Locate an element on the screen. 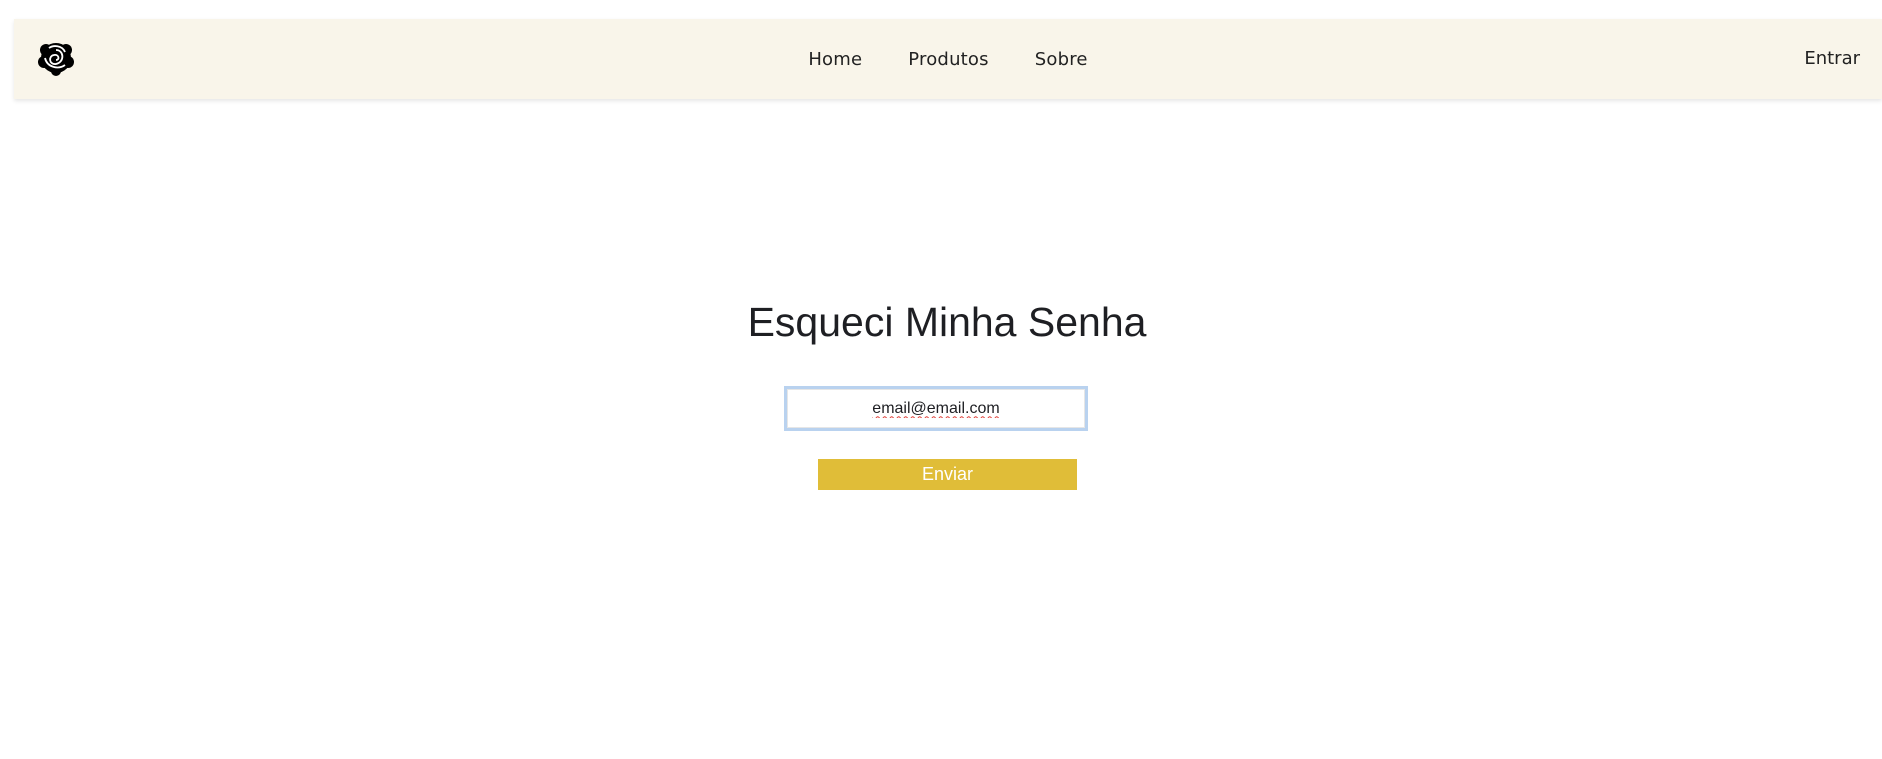  top-navbar: Home Produtos Sobre Entrar is located at coordinates (948, 59).